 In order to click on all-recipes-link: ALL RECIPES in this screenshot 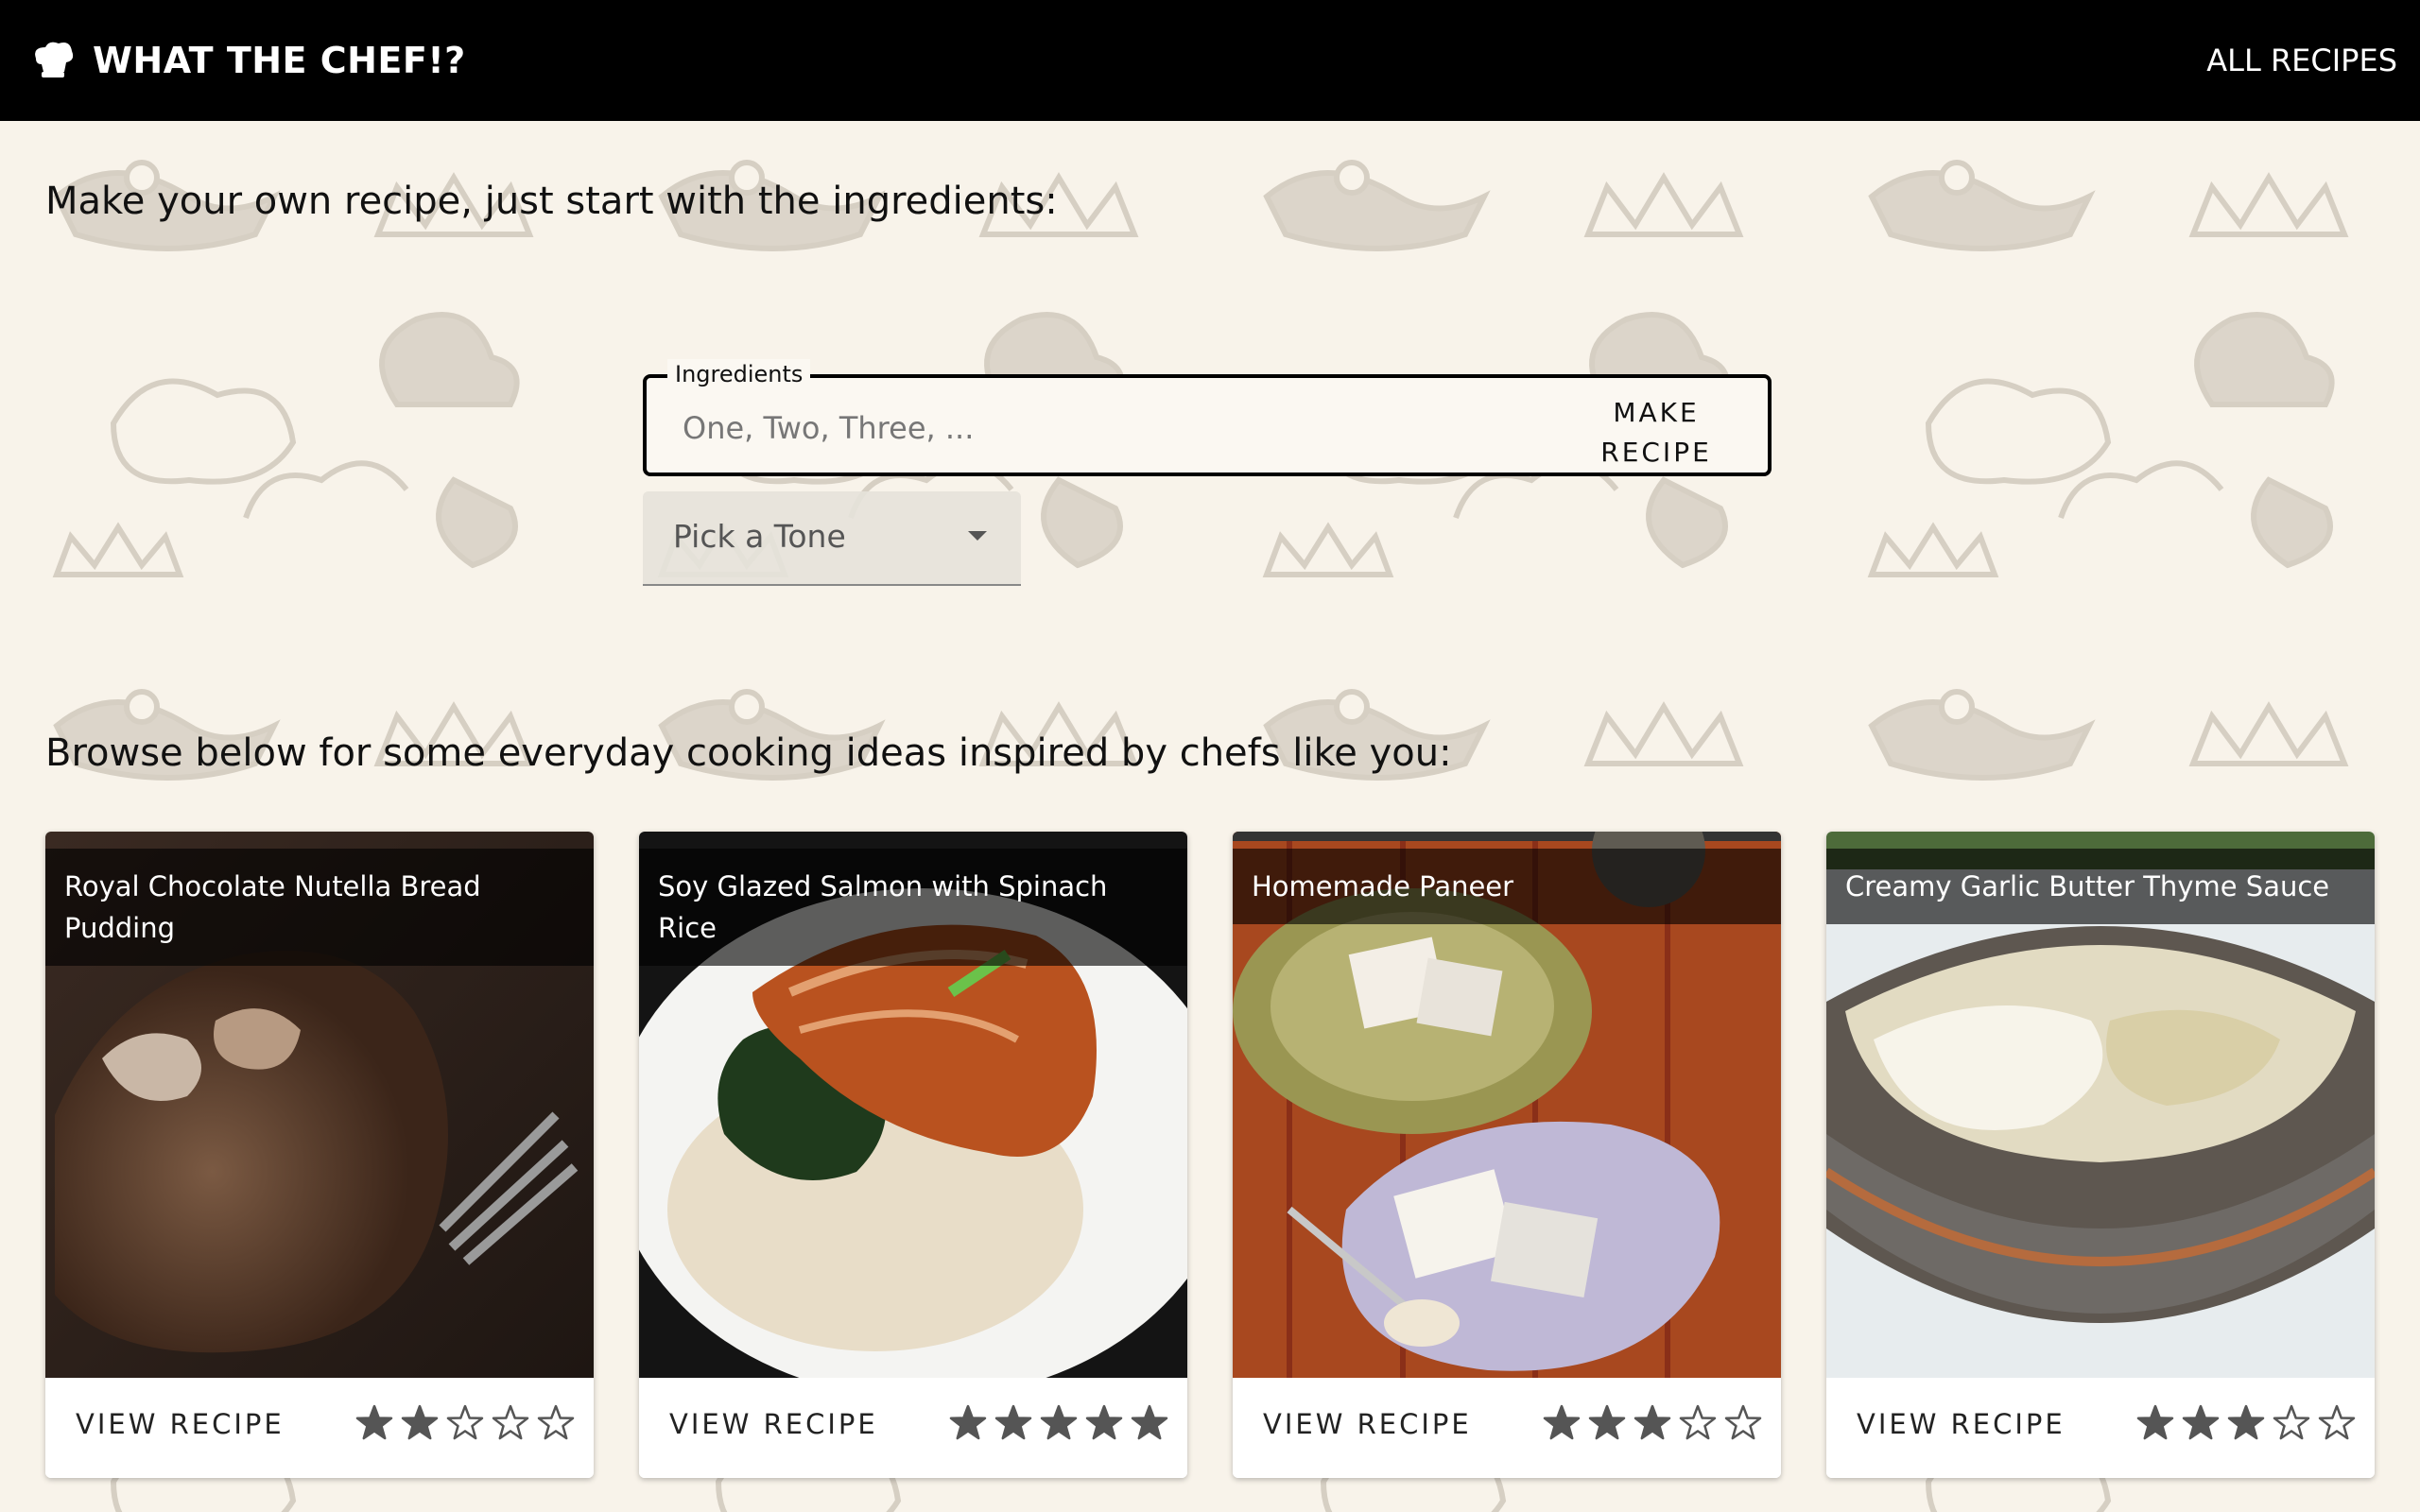, I will do `click(2301, 60)`.